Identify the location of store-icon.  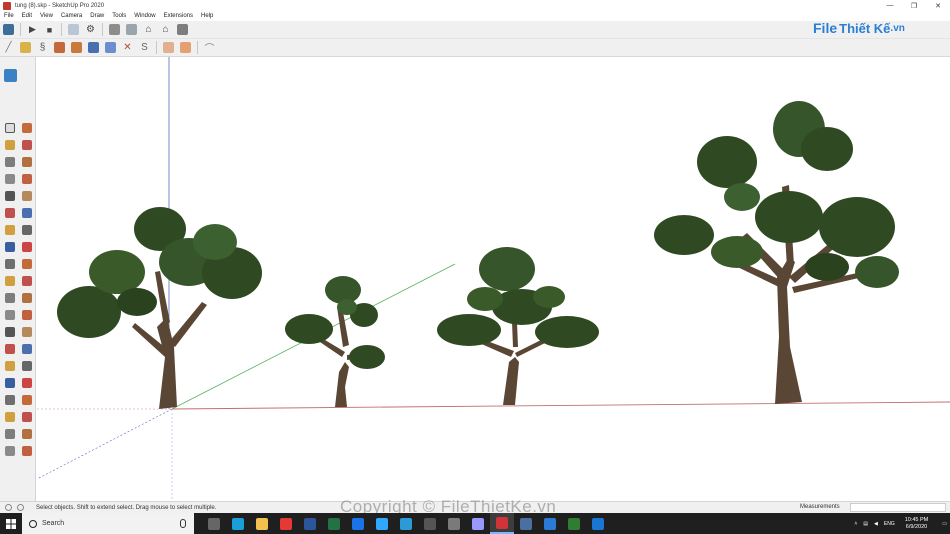
(238, 523).